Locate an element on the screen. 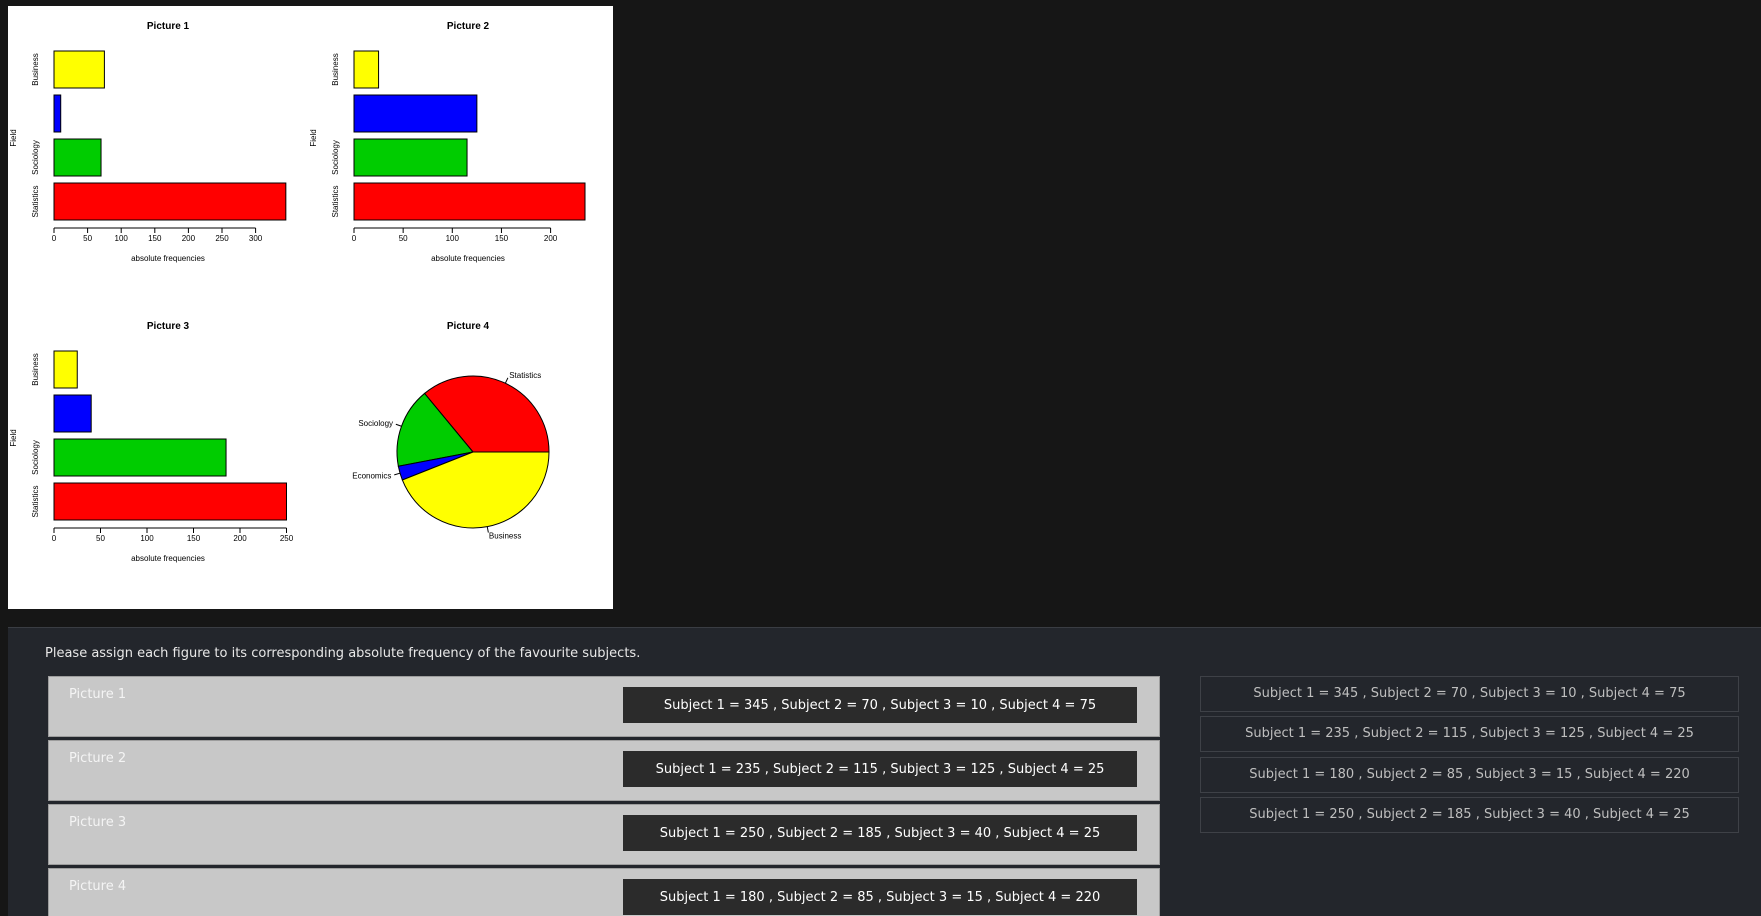  pie-slice-label: Sociology is located at coordinates (375, 423).